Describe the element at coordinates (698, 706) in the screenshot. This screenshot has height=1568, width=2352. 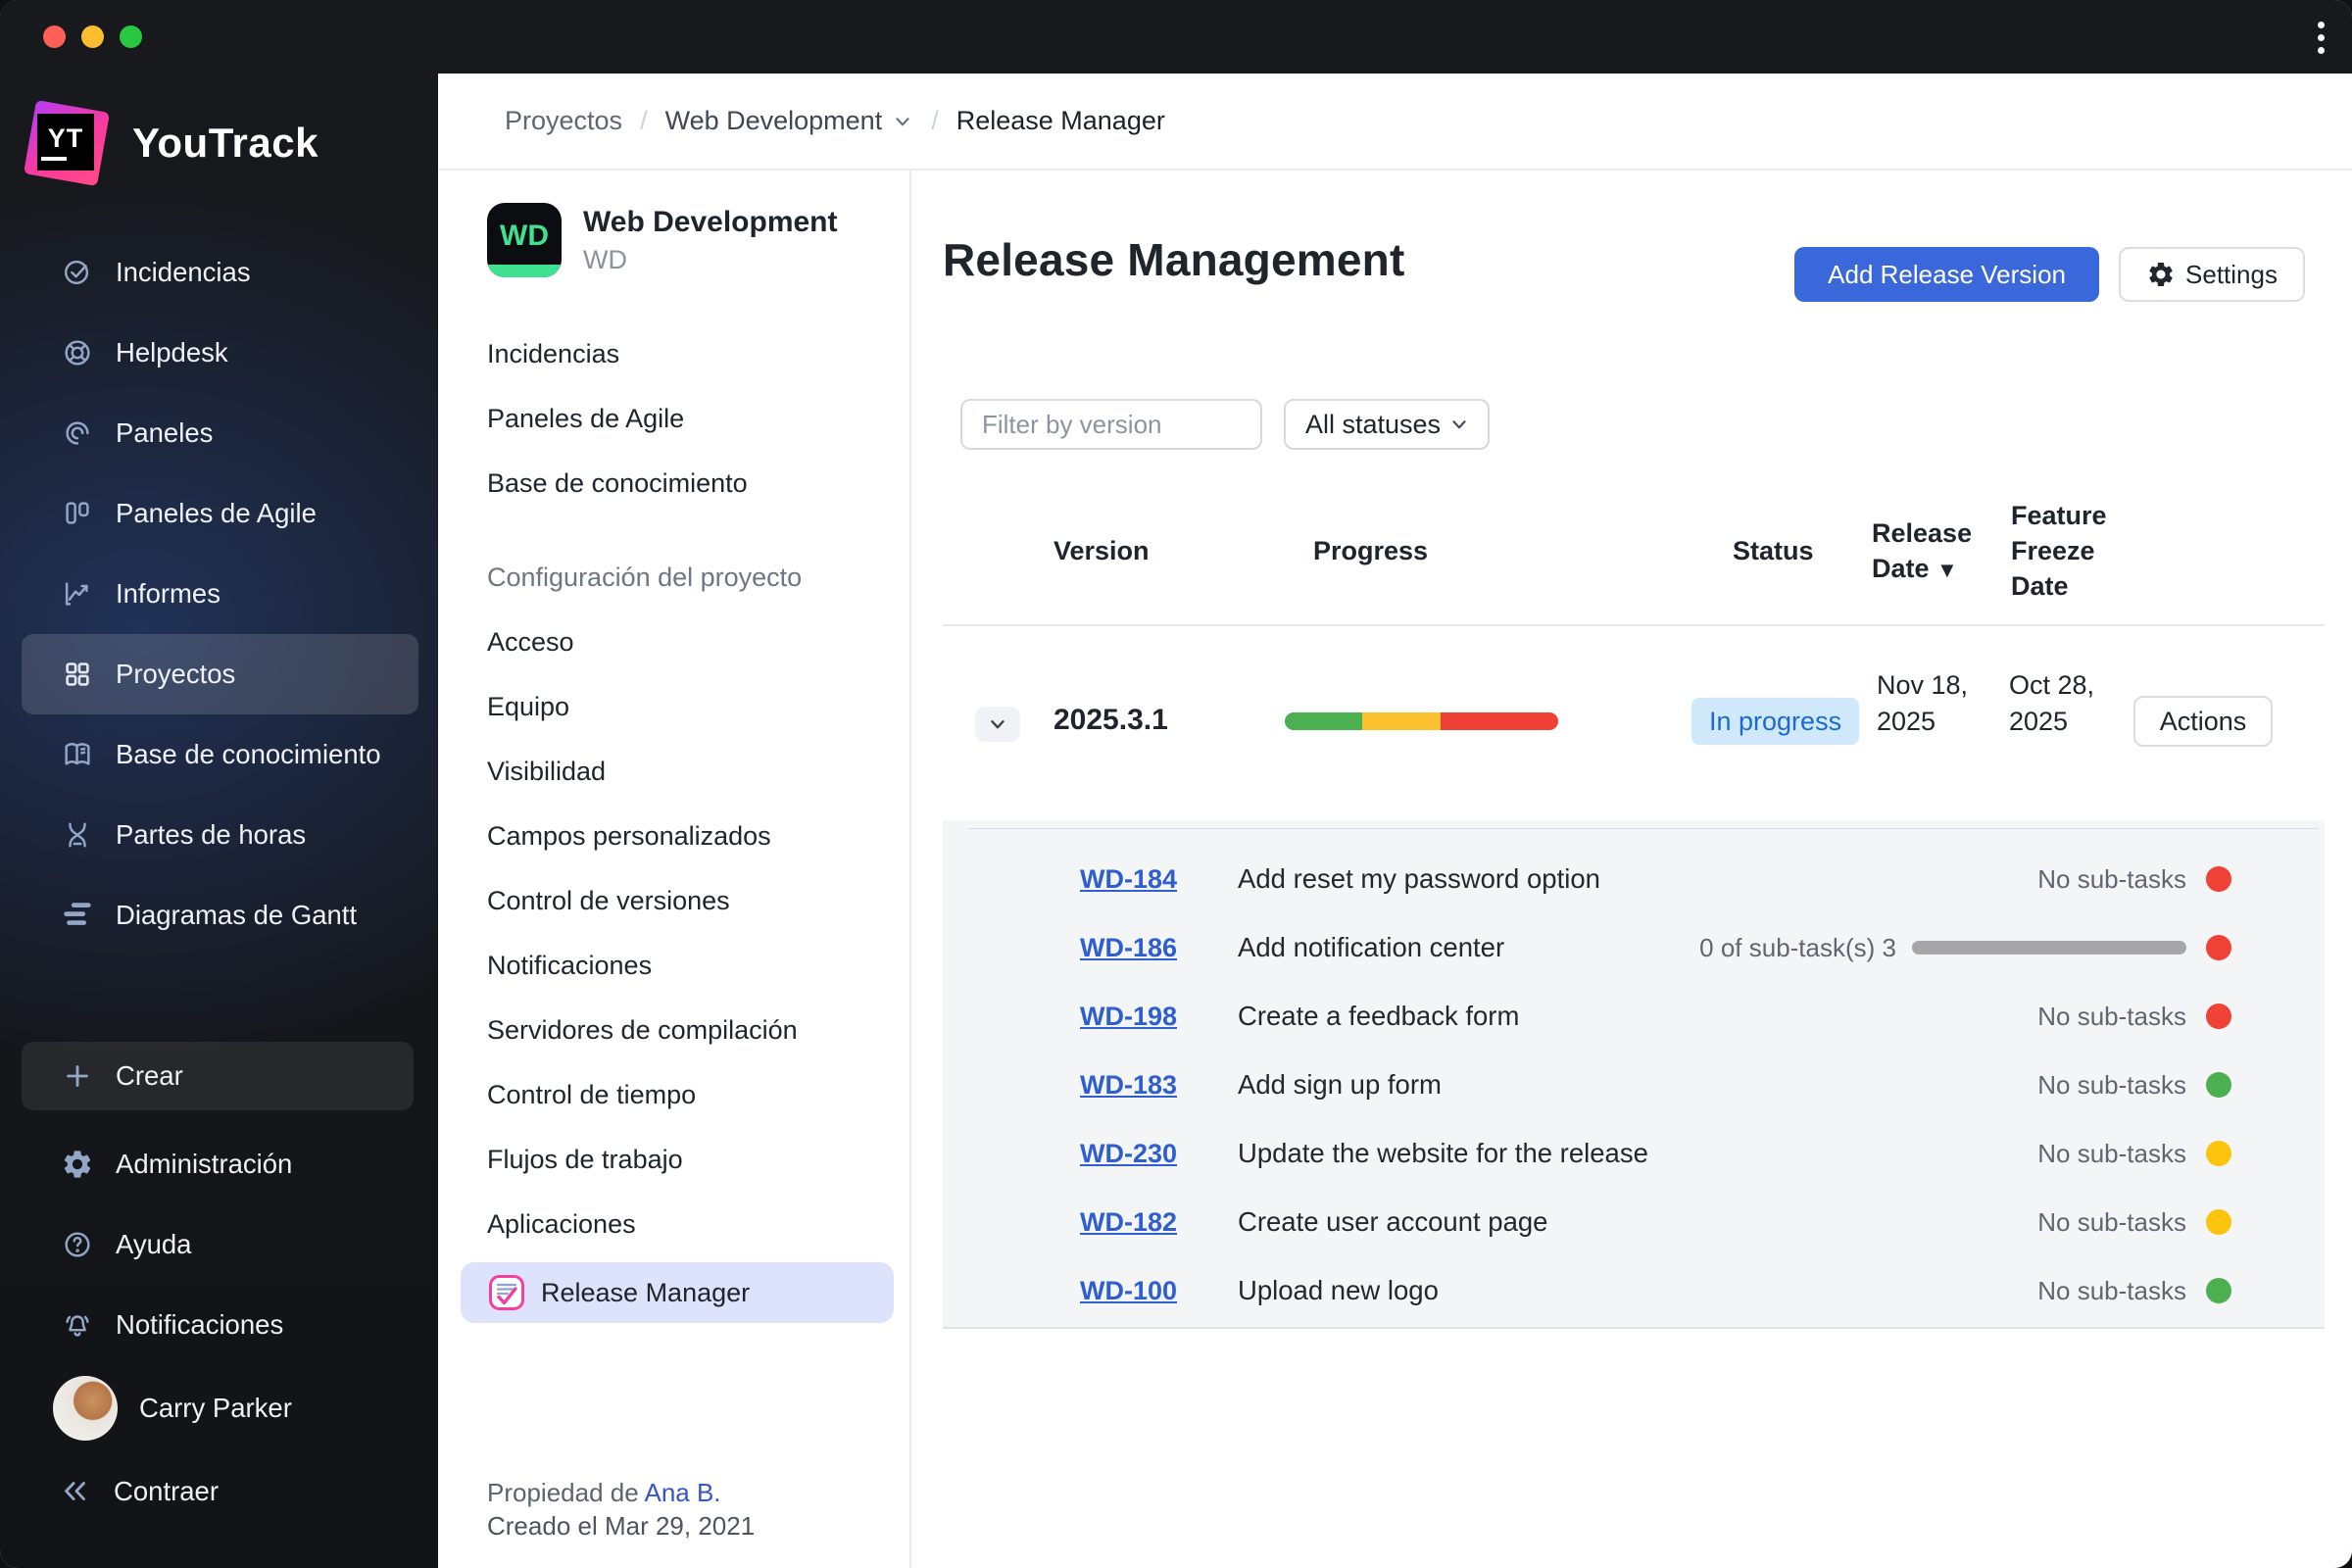
I see `project-settings-equipo: Equipo` at that location.